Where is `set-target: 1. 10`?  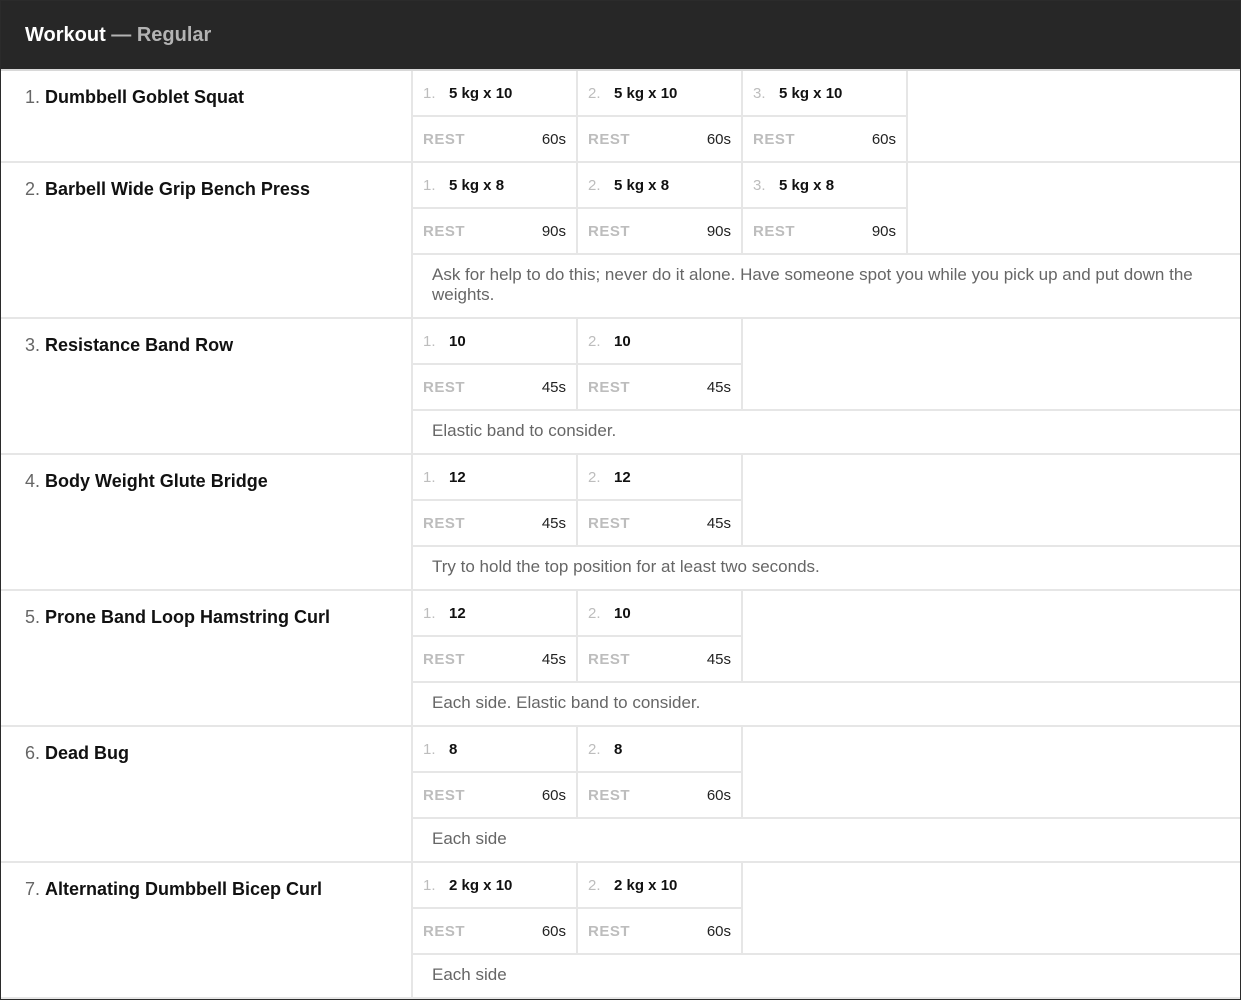
set-target: 1. 10 is located at coordinates (494, 342).